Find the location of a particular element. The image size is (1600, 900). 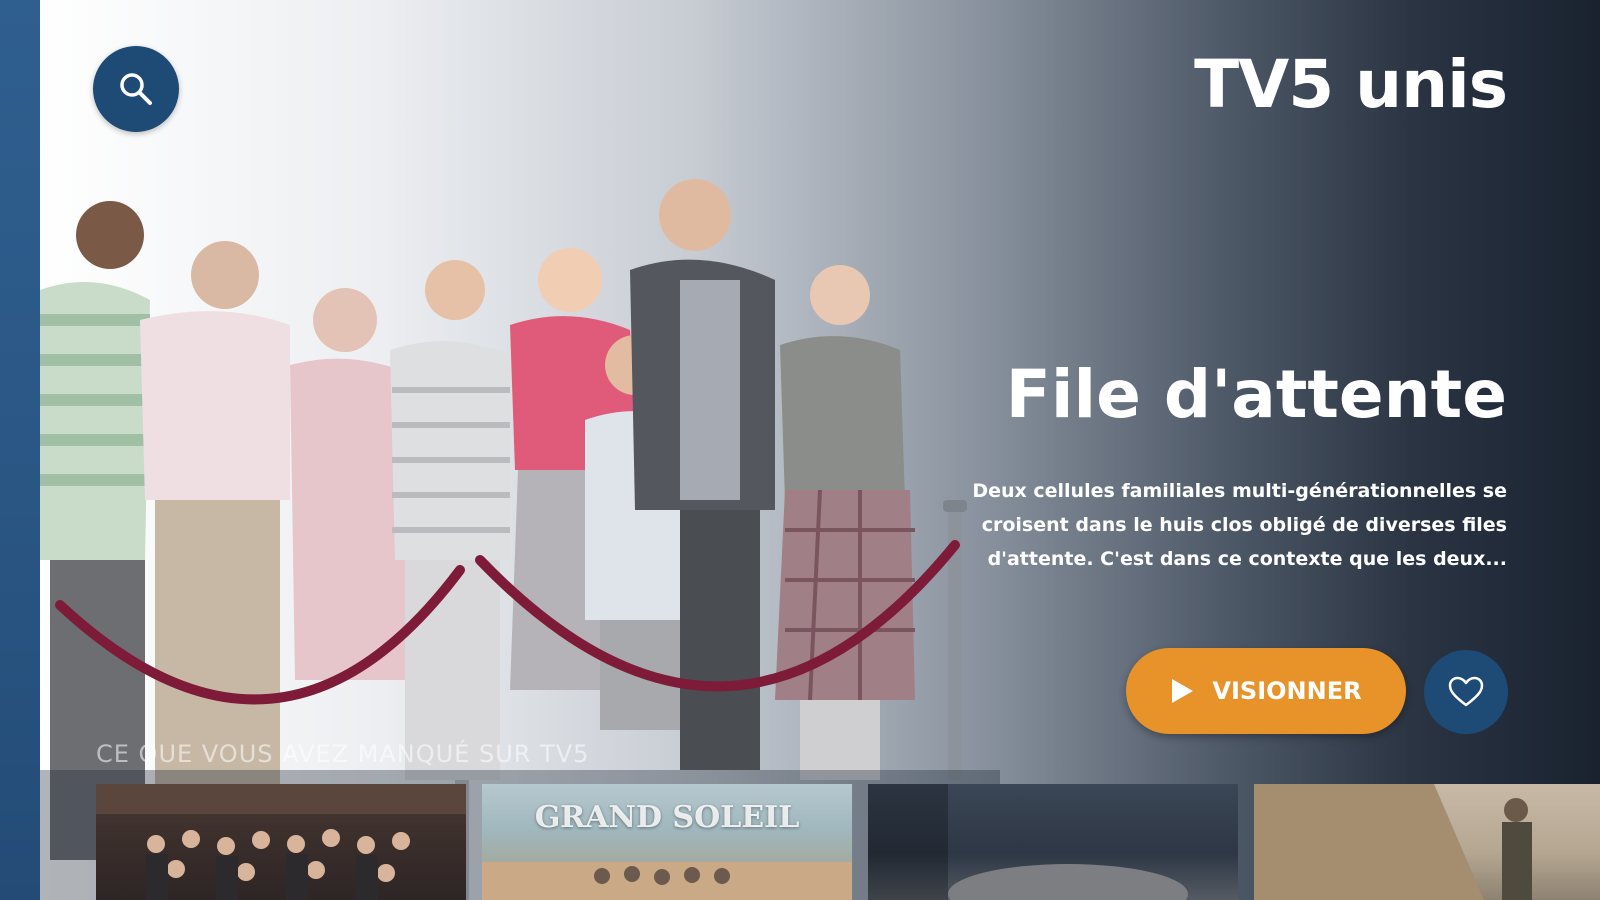

tv5-unis-logo: TV5 unis is located at coordinates (1351, 84).